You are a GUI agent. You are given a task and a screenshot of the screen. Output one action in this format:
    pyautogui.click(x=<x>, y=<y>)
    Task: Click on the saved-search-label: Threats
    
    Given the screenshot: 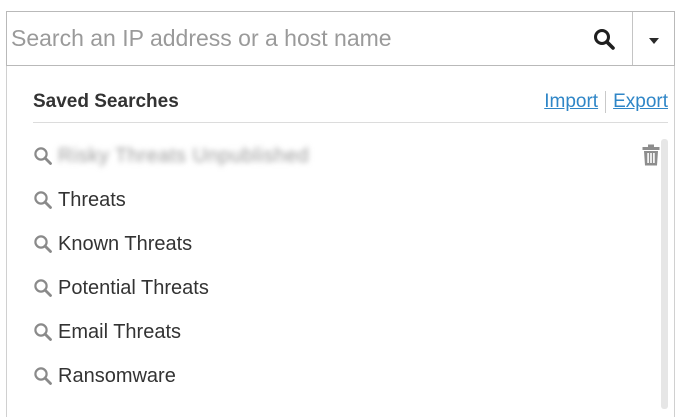 What is the action you would take?
    pyautogui.click(x=92, y=199)
    